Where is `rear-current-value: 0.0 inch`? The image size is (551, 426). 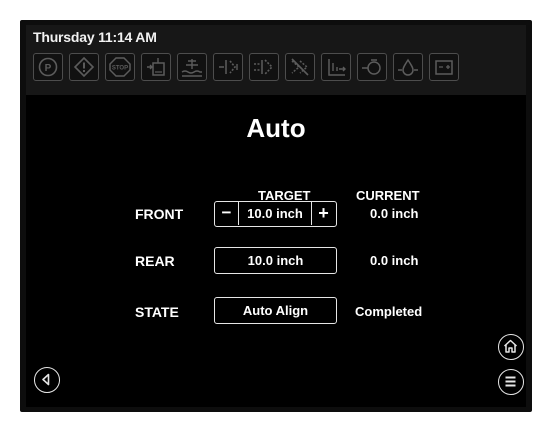
rear-current-value: 0.0 inch is located at coordinates (394, 260).